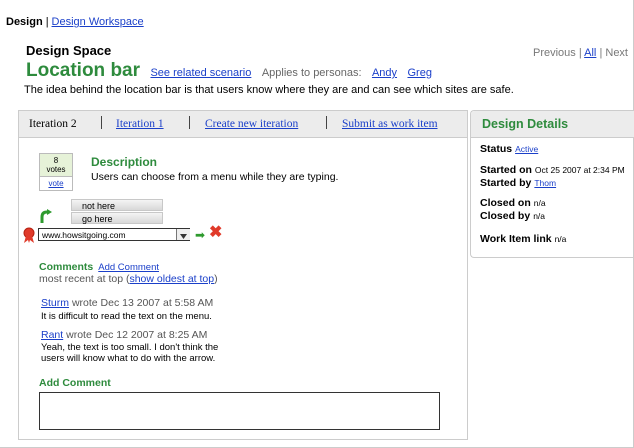 The image size is (634, 448). I want to click on detail-label: Closed on, so click(505, 203).